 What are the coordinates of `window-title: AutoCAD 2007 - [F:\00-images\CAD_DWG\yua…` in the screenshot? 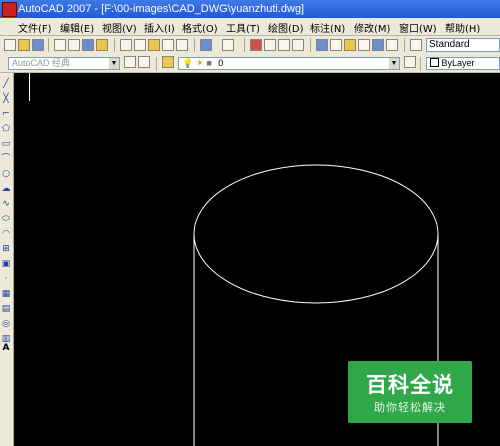 It's located at (161, 9).